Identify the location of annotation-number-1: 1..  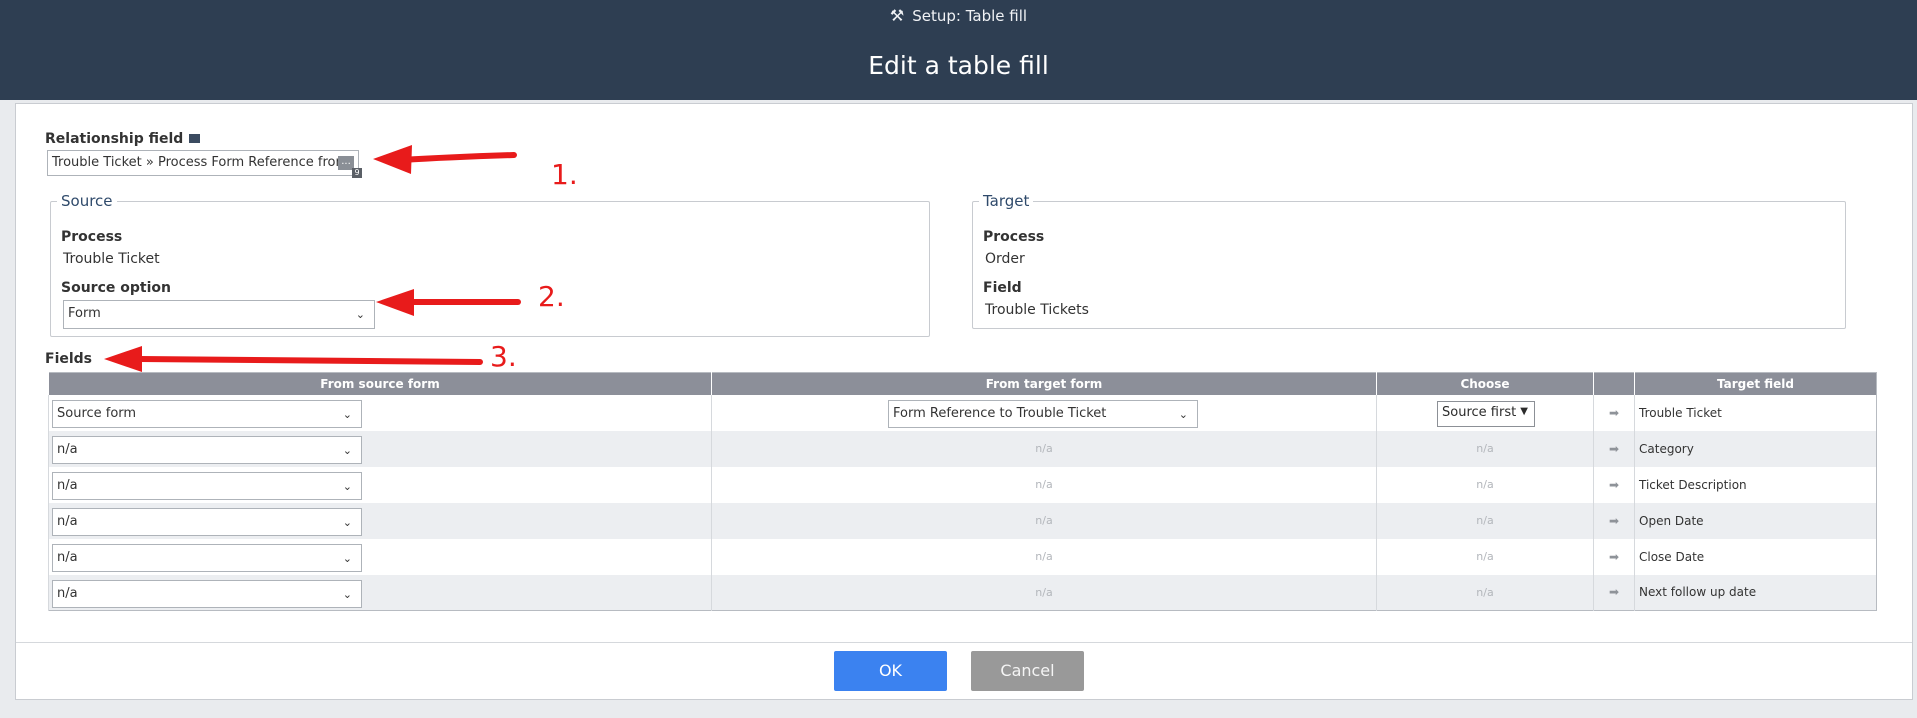
(564, 174).